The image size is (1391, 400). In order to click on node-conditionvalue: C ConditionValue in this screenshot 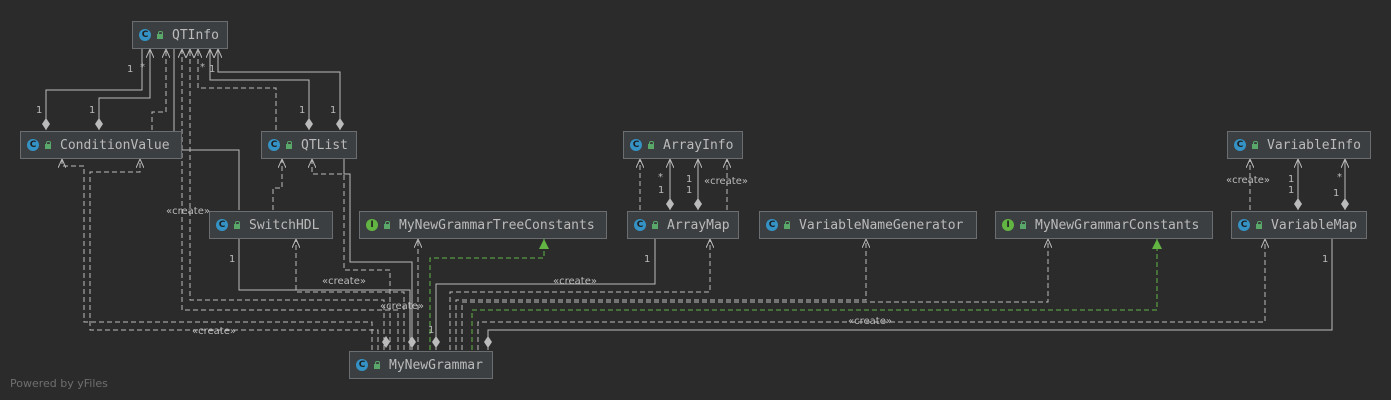, I will do `click(101, 145)`.